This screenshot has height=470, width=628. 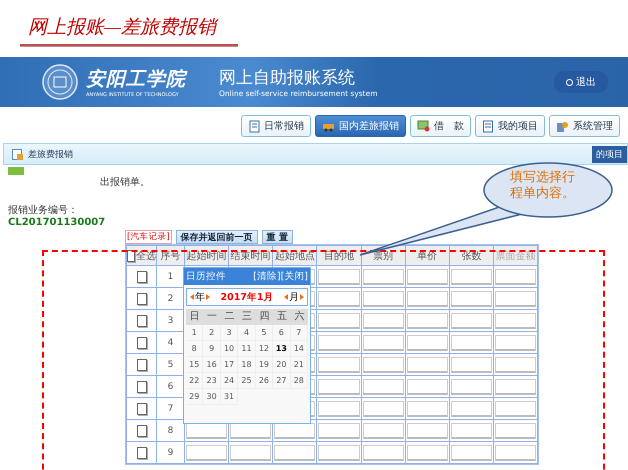 What do you see at coordinates (282, 333) in the screenshot?
I see `calendar-day: 6` at bounding box center [282, 333].